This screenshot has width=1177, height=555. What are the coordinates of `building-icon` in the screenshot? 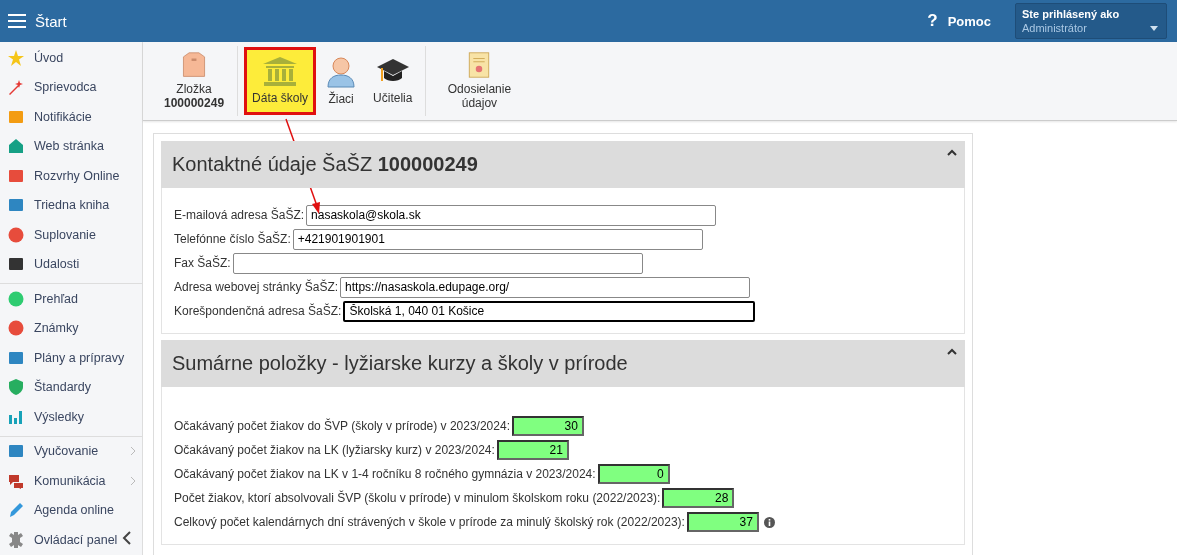 It's located at (280, 72).